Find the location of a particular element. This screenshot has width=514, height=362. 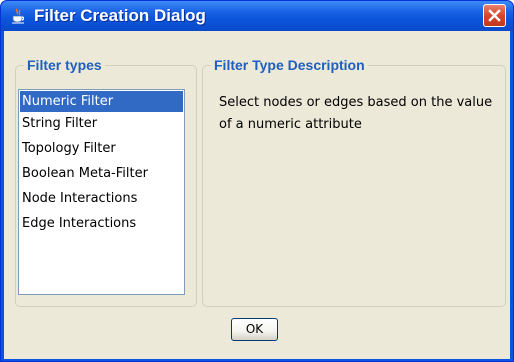

list-item-string-filter: String Filter is located at coordinates (101, 123).